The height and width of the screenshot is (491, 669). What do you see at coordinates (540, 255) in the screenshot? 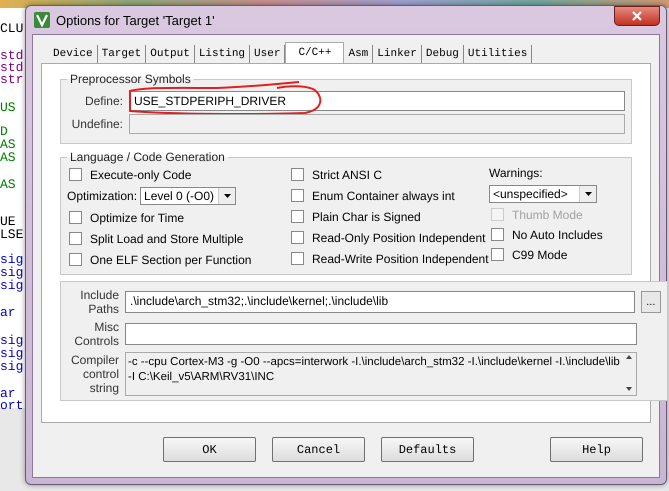
I see `checkbox-label: C99 Mode` at bounding box center [540, 255].